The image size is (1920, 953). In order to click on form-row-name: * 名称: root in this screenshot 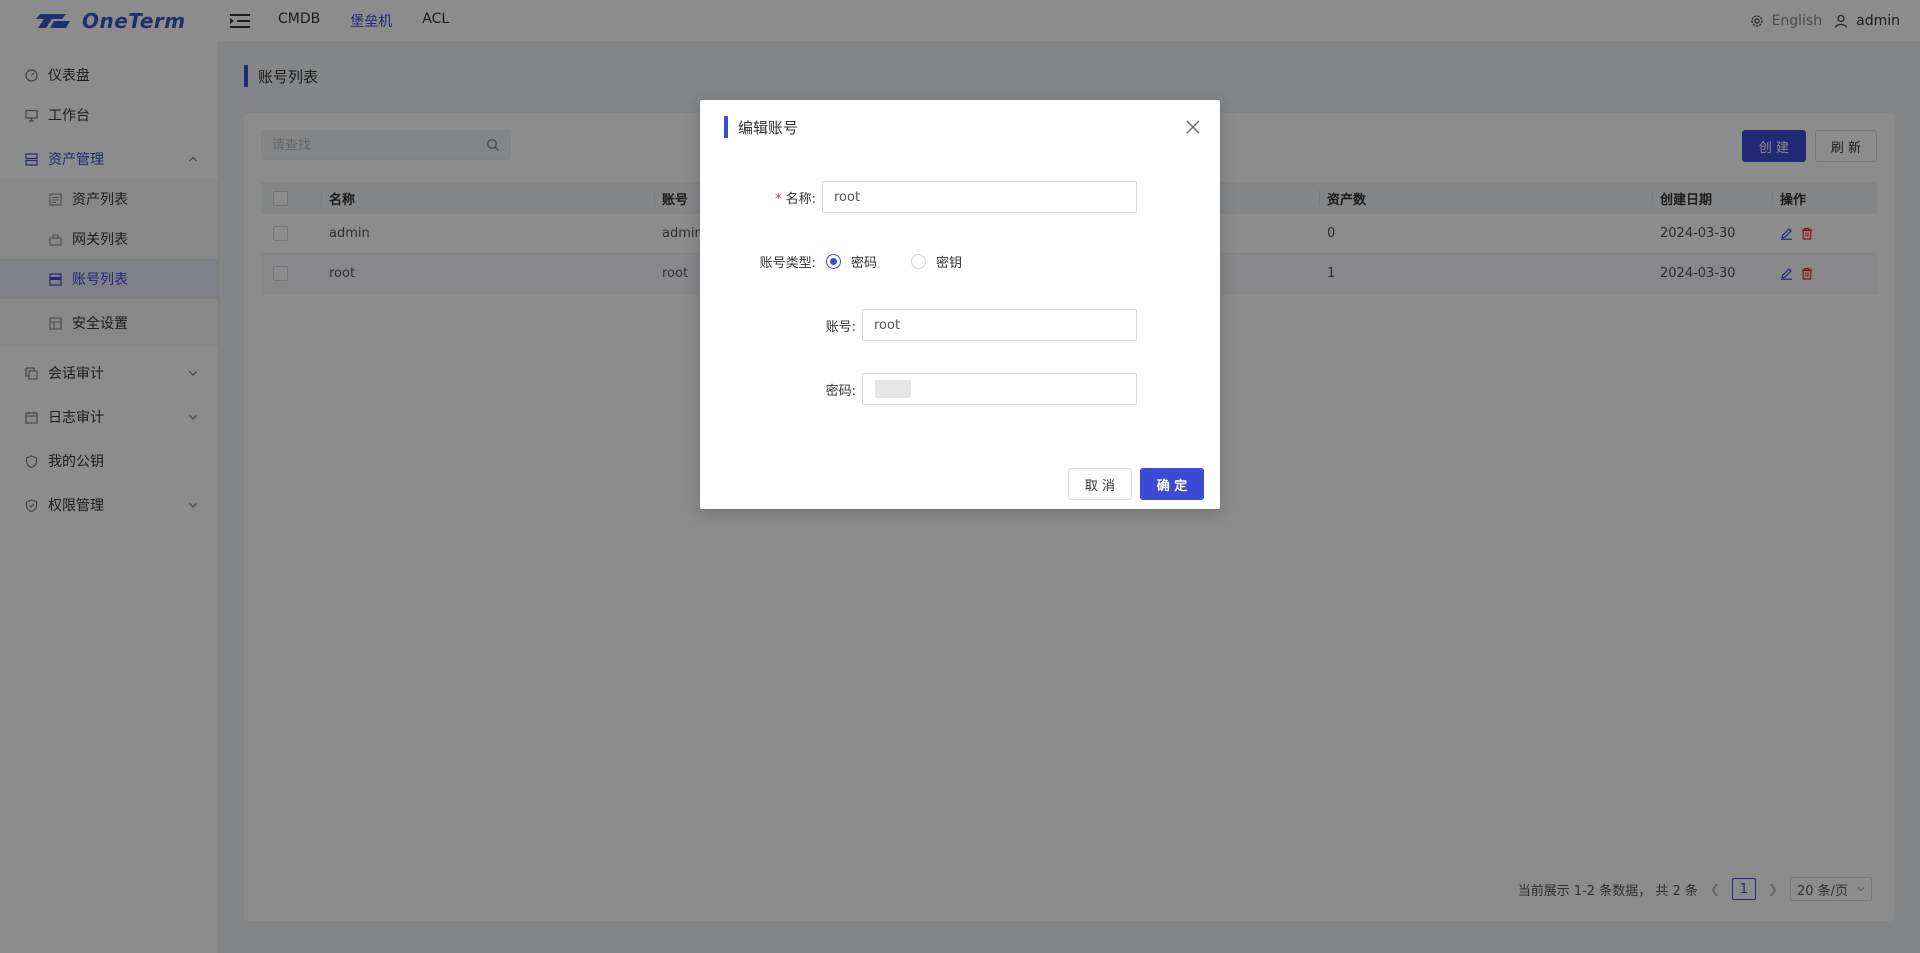, I will do `click(960, 197)`.